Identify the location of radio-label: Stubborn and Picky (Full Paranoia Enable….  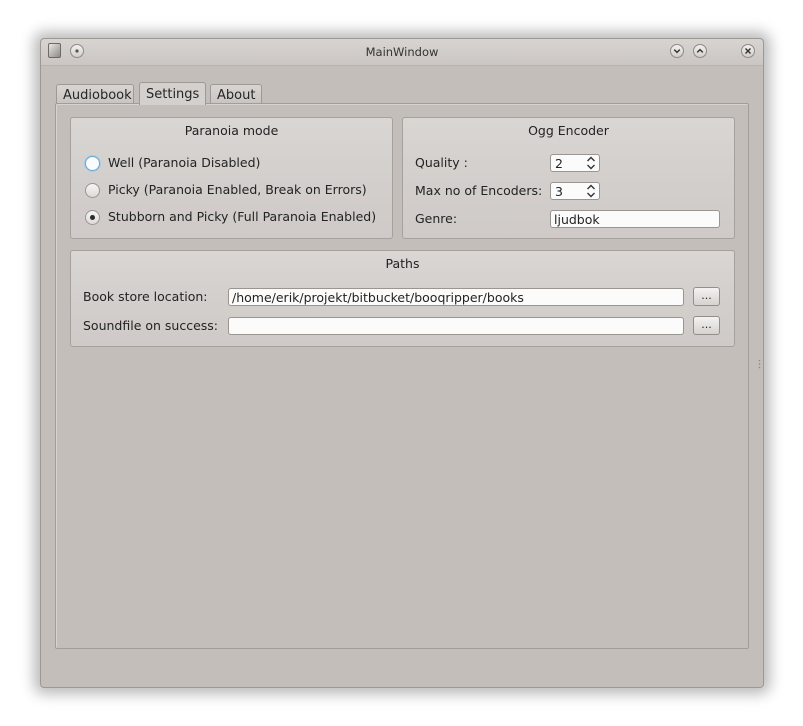
(242, 216).